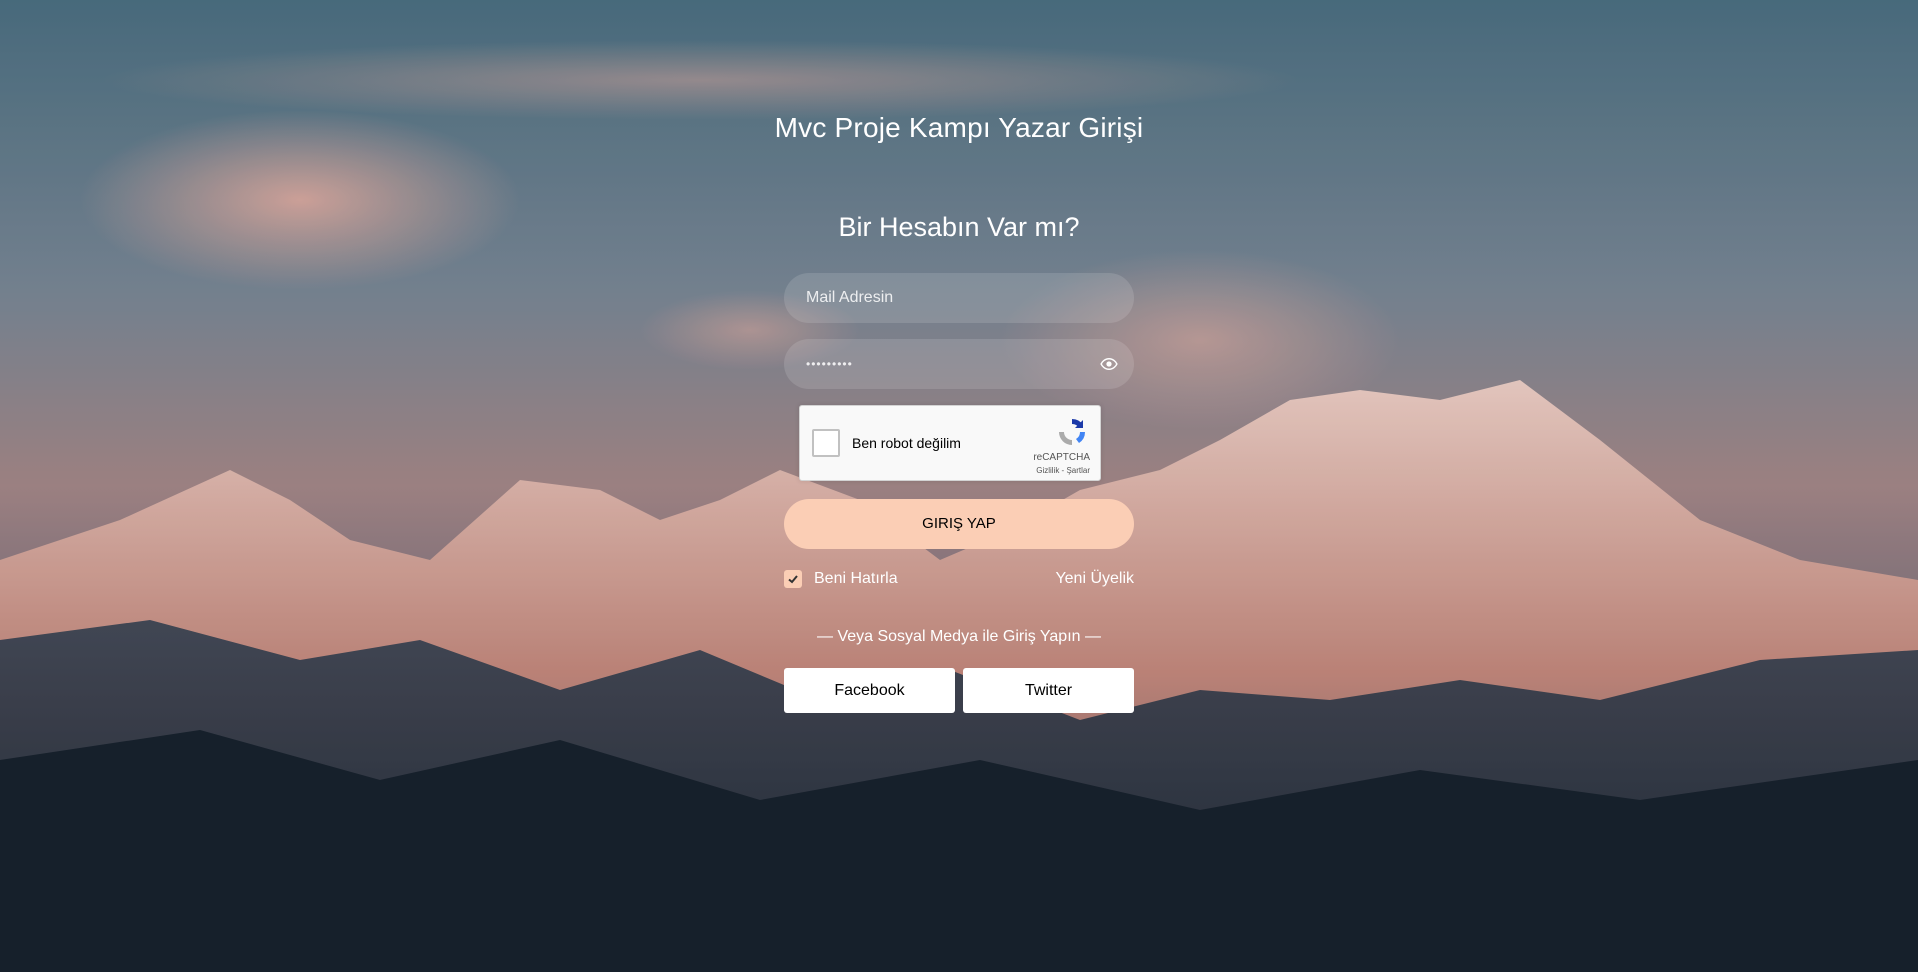 This screenshot has height=972, width=1918. I want to click on twitter-button: Twitter, so click(1048, 690).